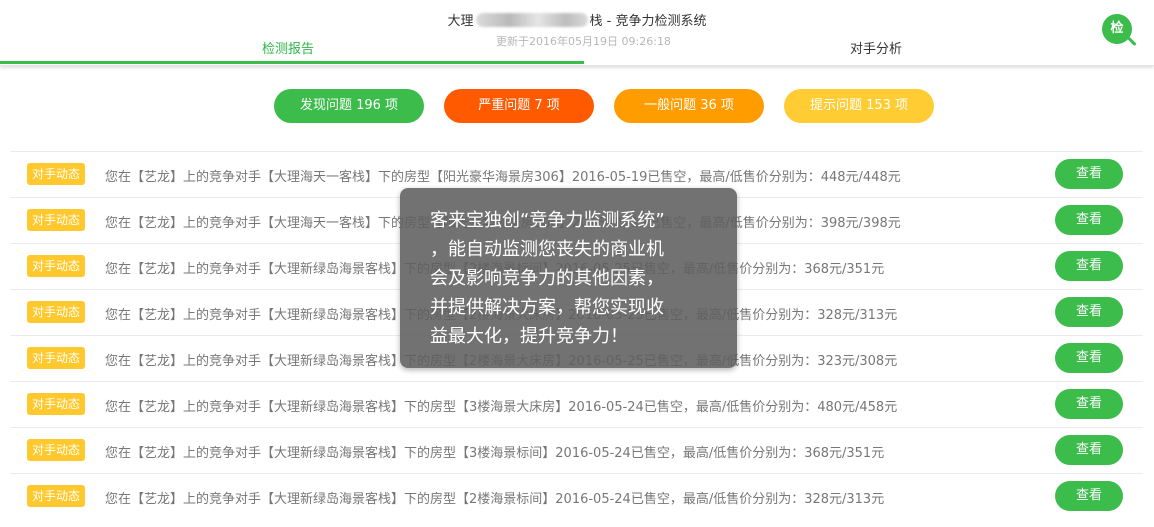 This screenshot has height=527, width=1154. What do you see at coordinates (349, 106) in the screenshot?
I see `summary-found-button: 发现问题 196 项` at bounding box center [349, 106].